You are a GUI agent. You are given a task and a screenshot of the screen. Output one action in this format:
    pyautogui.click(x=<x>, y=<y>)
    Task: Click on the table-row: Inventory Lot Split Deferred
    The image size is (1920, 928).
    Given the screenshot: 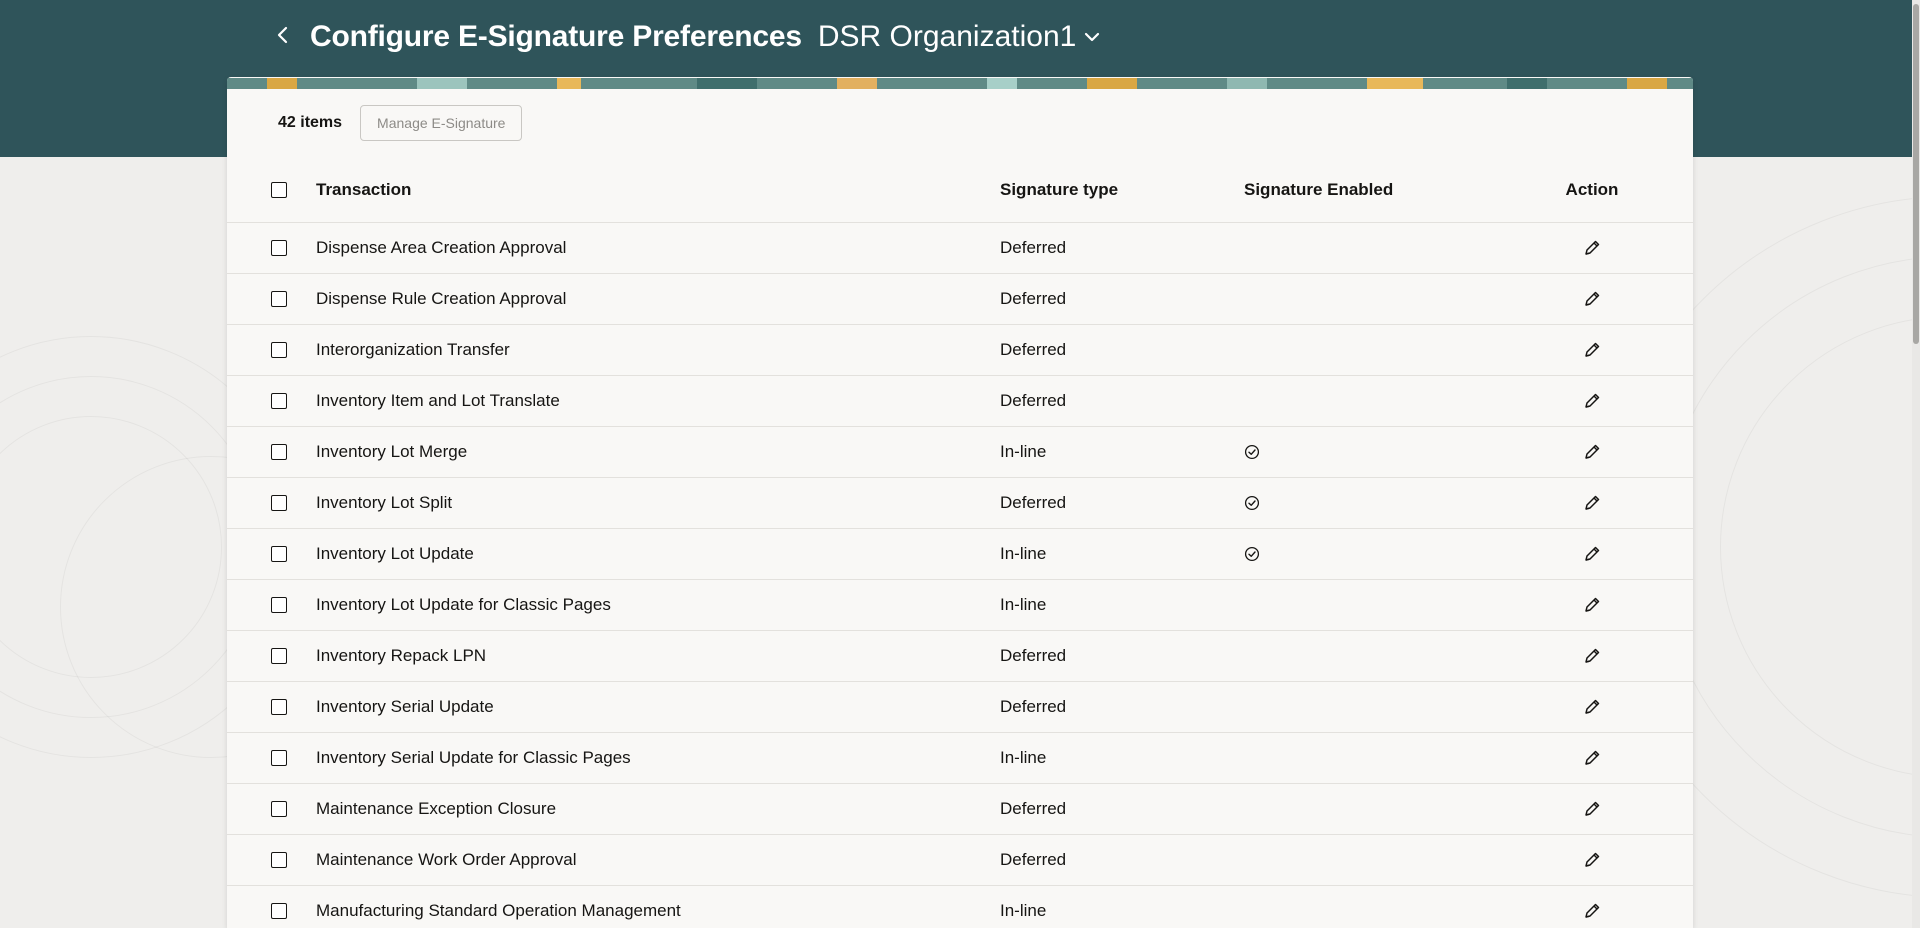 What is the action you would take?
    pyautogui.click(x=960, y=503)
    